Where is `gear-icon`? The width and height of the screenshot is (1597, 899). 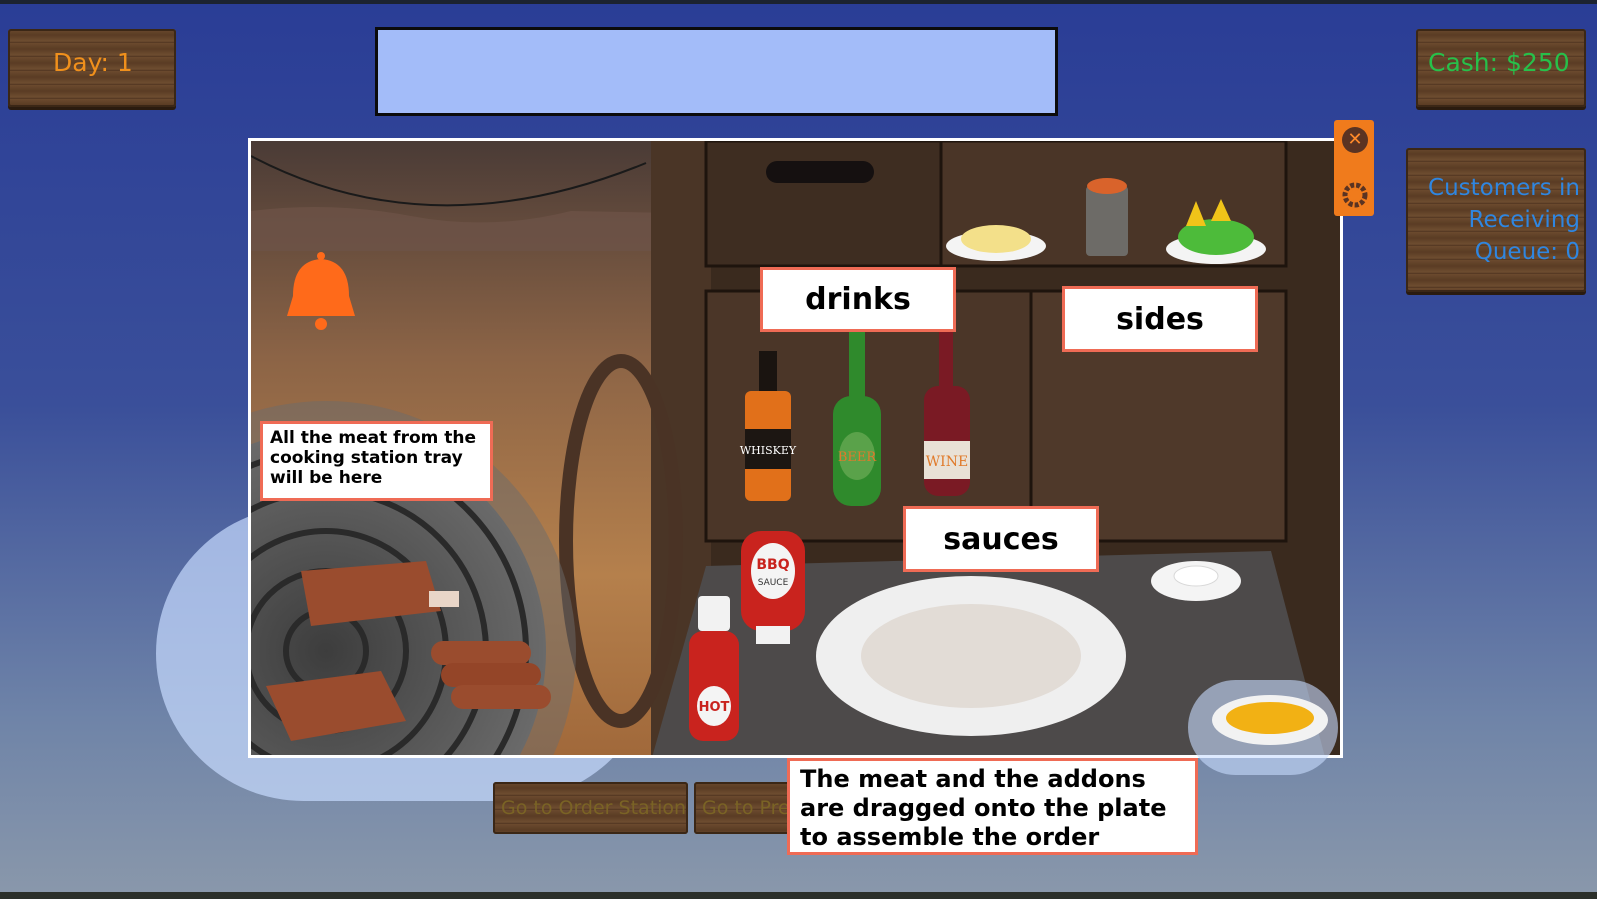 gear-icon is located at coordinates (1355, 195).